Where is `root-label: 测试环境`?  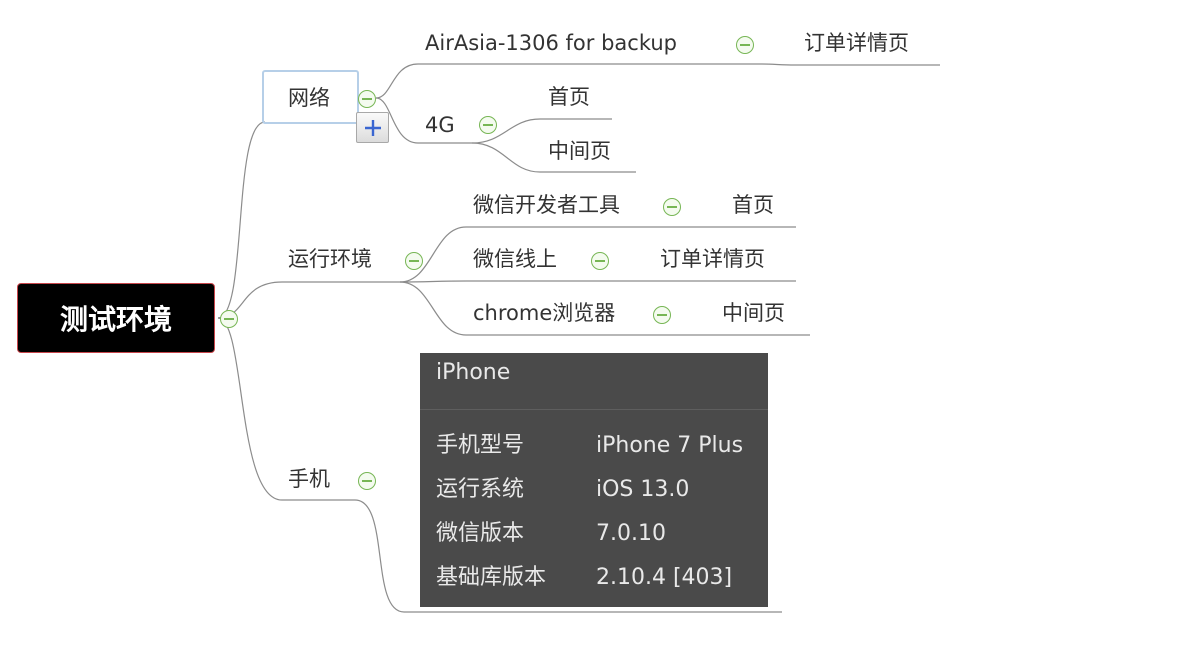
root-label: 测试环境 is located at coordinates (115, 319).